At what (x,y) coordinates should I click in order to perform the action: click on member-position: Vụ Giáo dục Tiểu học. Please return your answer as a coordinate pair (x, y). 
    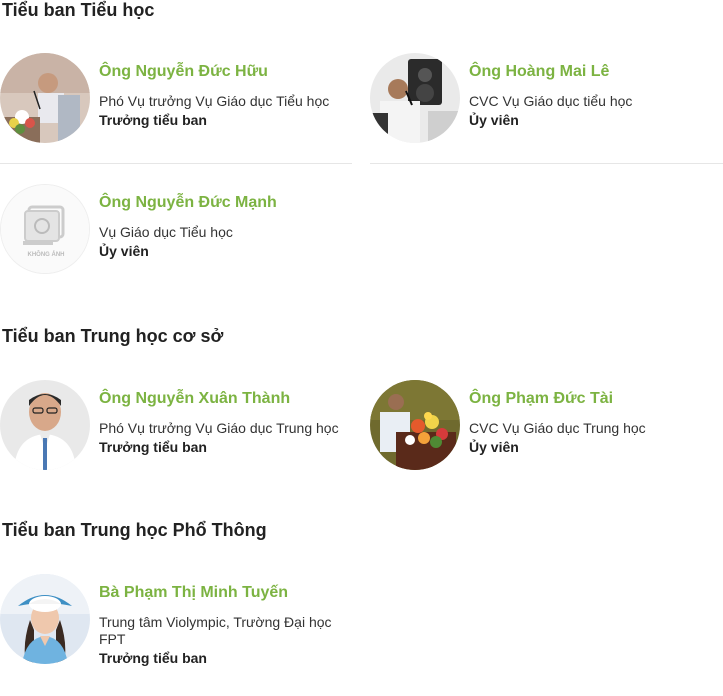
    Looking at the image, I should click on (166, 232).